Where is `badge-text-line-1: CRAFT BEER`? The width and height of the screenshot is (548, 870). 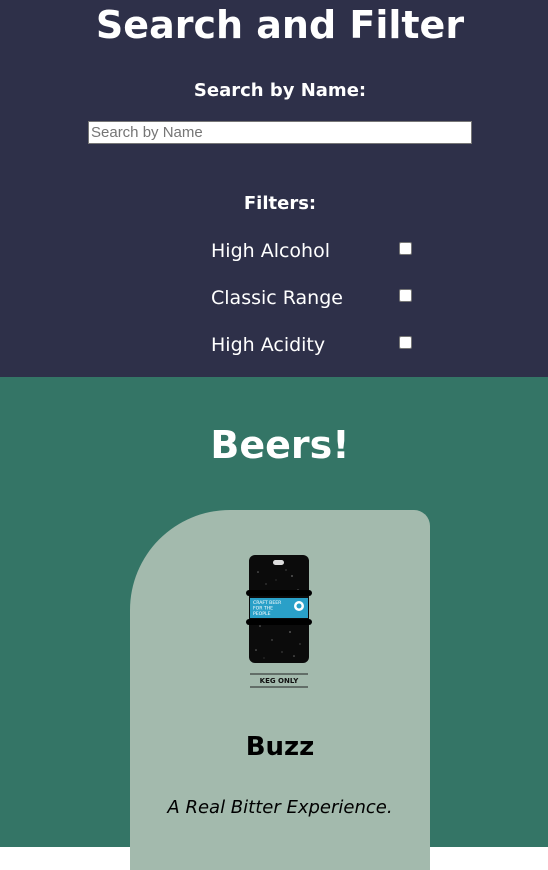 badge-text-line-1: CRAFT BEER is located at coordinates (267, 603).